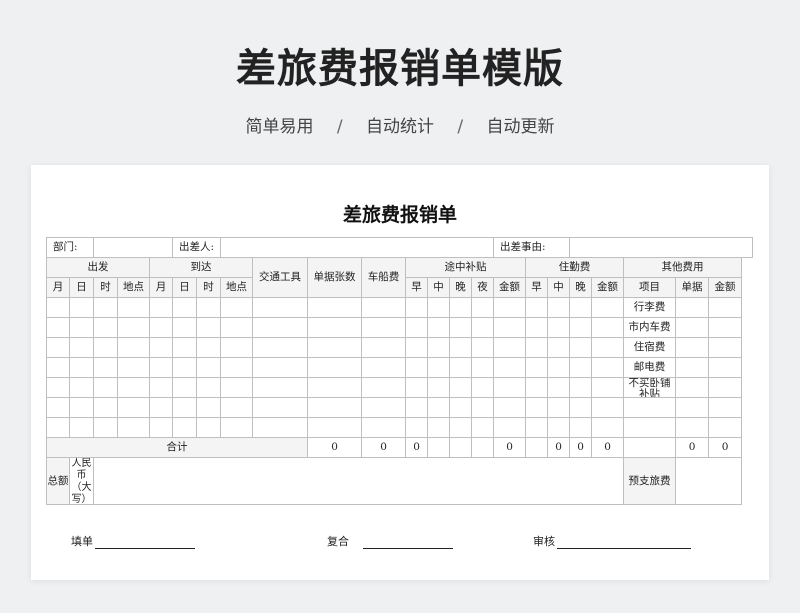 The width and height of the screenshot is (800, 613). I want to click on audit-signature-line, so click(624, 542).